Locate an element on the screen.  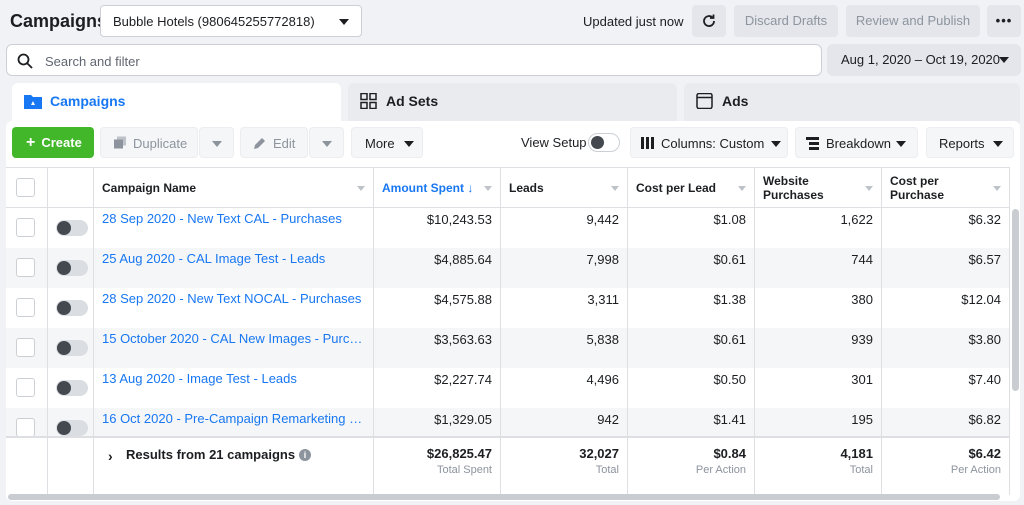
select-all-header is located at coordinates (27, 187).